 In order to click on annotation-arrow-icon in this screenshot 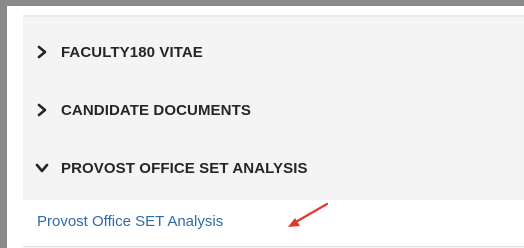, I will do `click(308, 214)`.